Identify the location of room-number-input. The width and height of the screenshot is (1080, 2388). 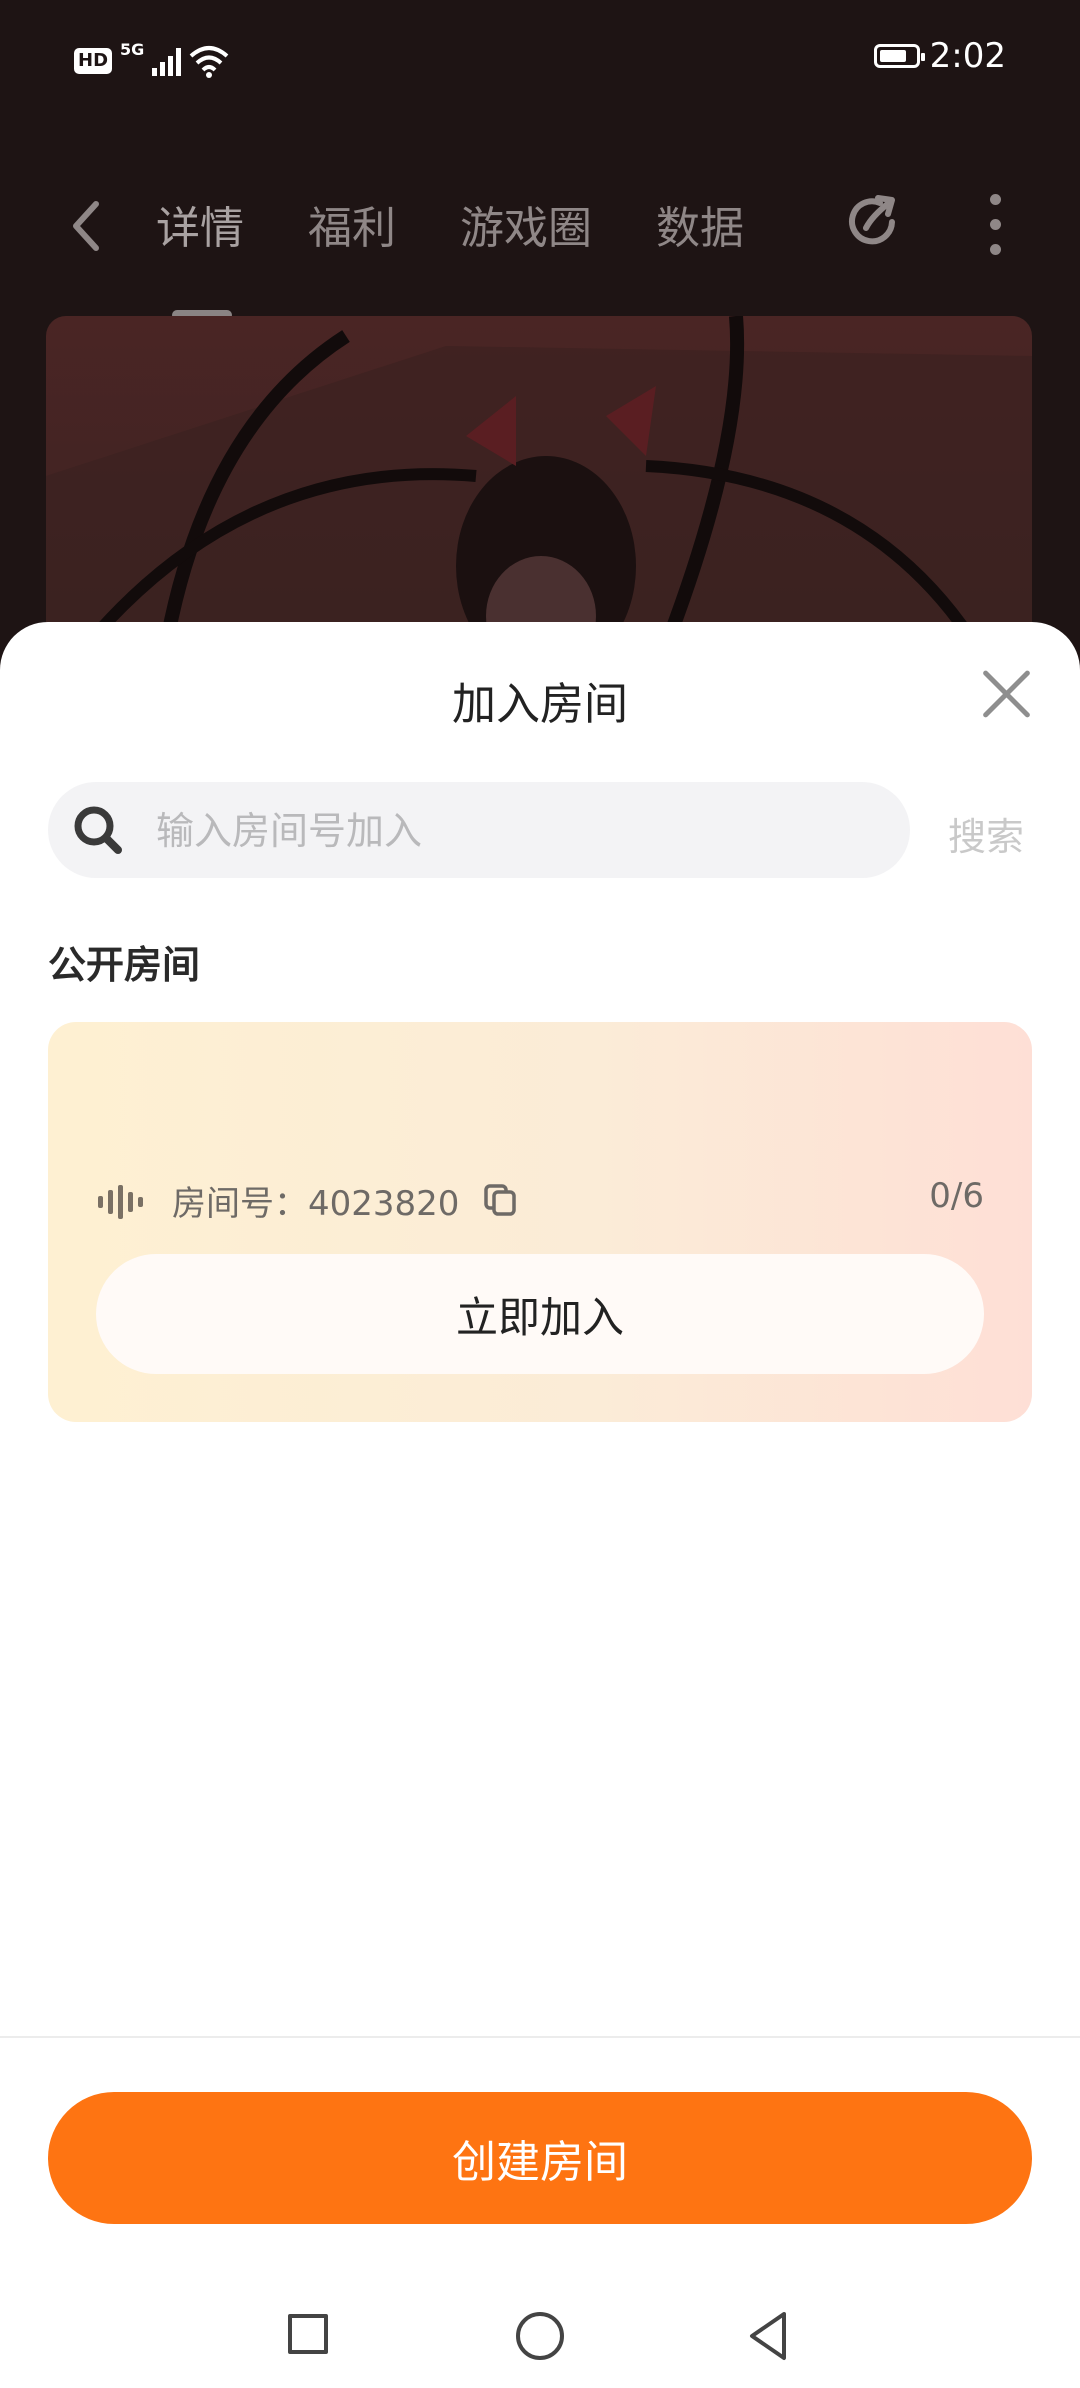
(516, 831).